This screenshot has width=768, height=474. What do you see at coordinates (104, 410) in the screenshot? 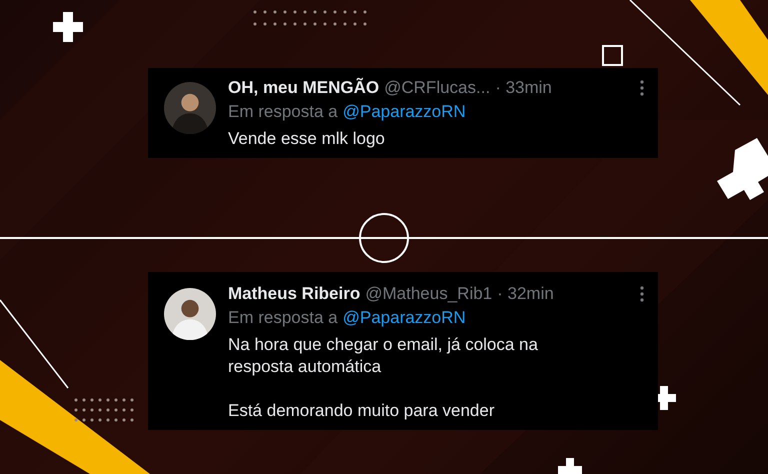
I see `dot-grid` at bounding box center [104, 410].